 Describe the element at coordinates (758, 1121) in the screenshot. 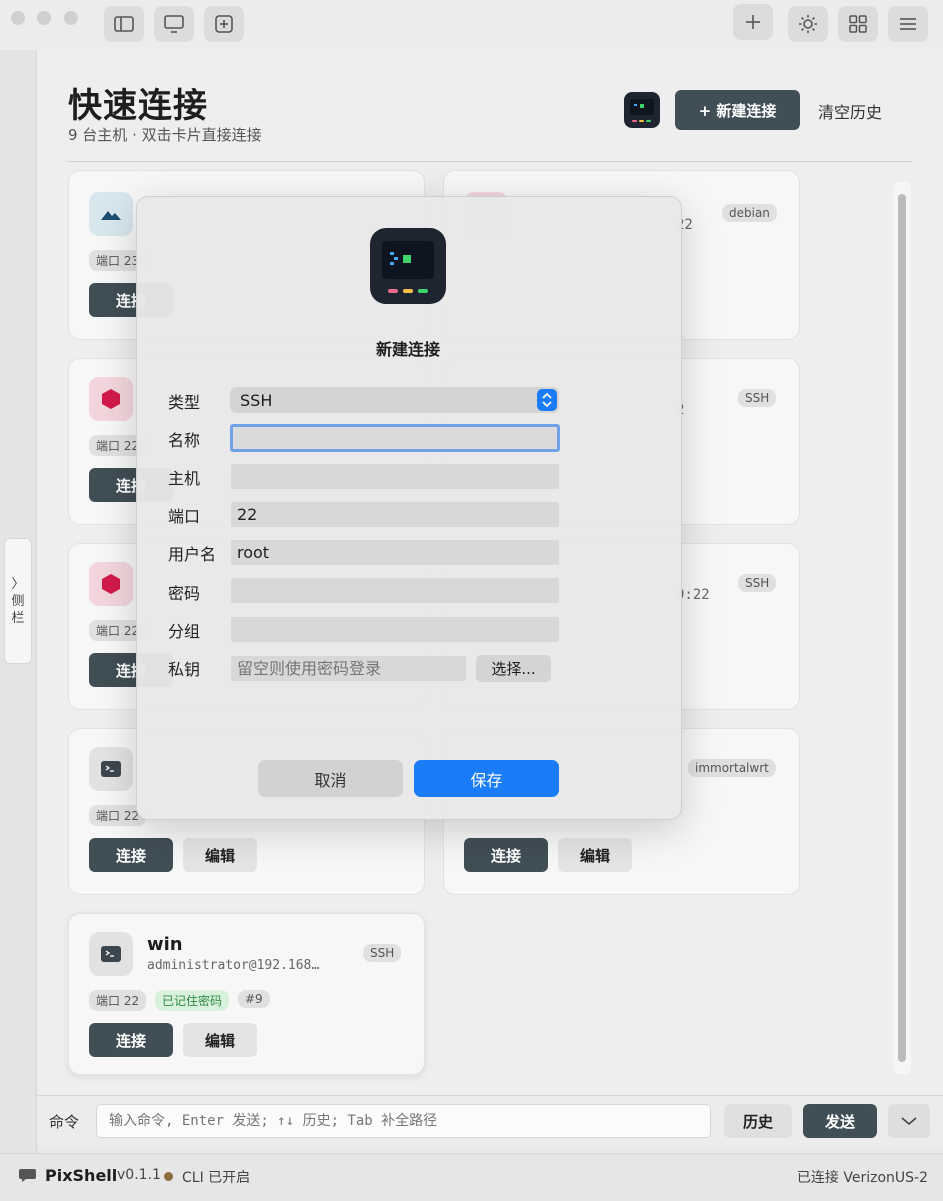

I see `history-button: 历史` at that location.